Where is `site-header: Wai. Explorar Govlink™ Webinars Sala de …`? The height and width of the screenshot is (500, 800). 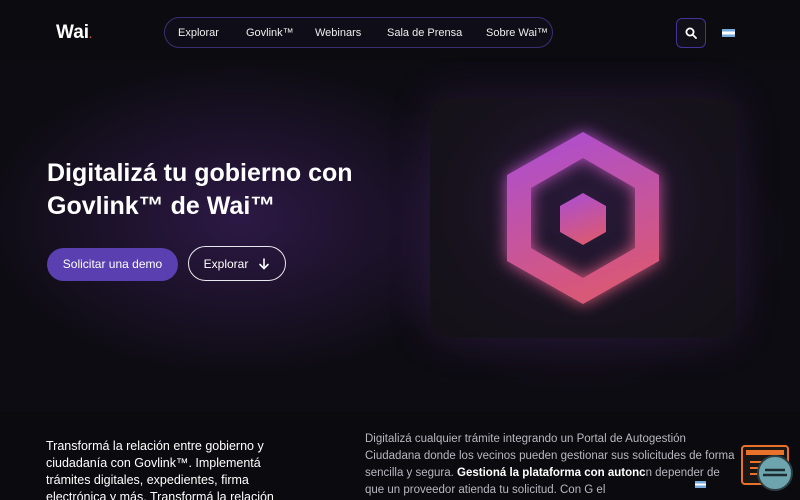
site-header: Wai. Explorar Govlink™ Webinars Sala de … is located at coordinates (400, 31).